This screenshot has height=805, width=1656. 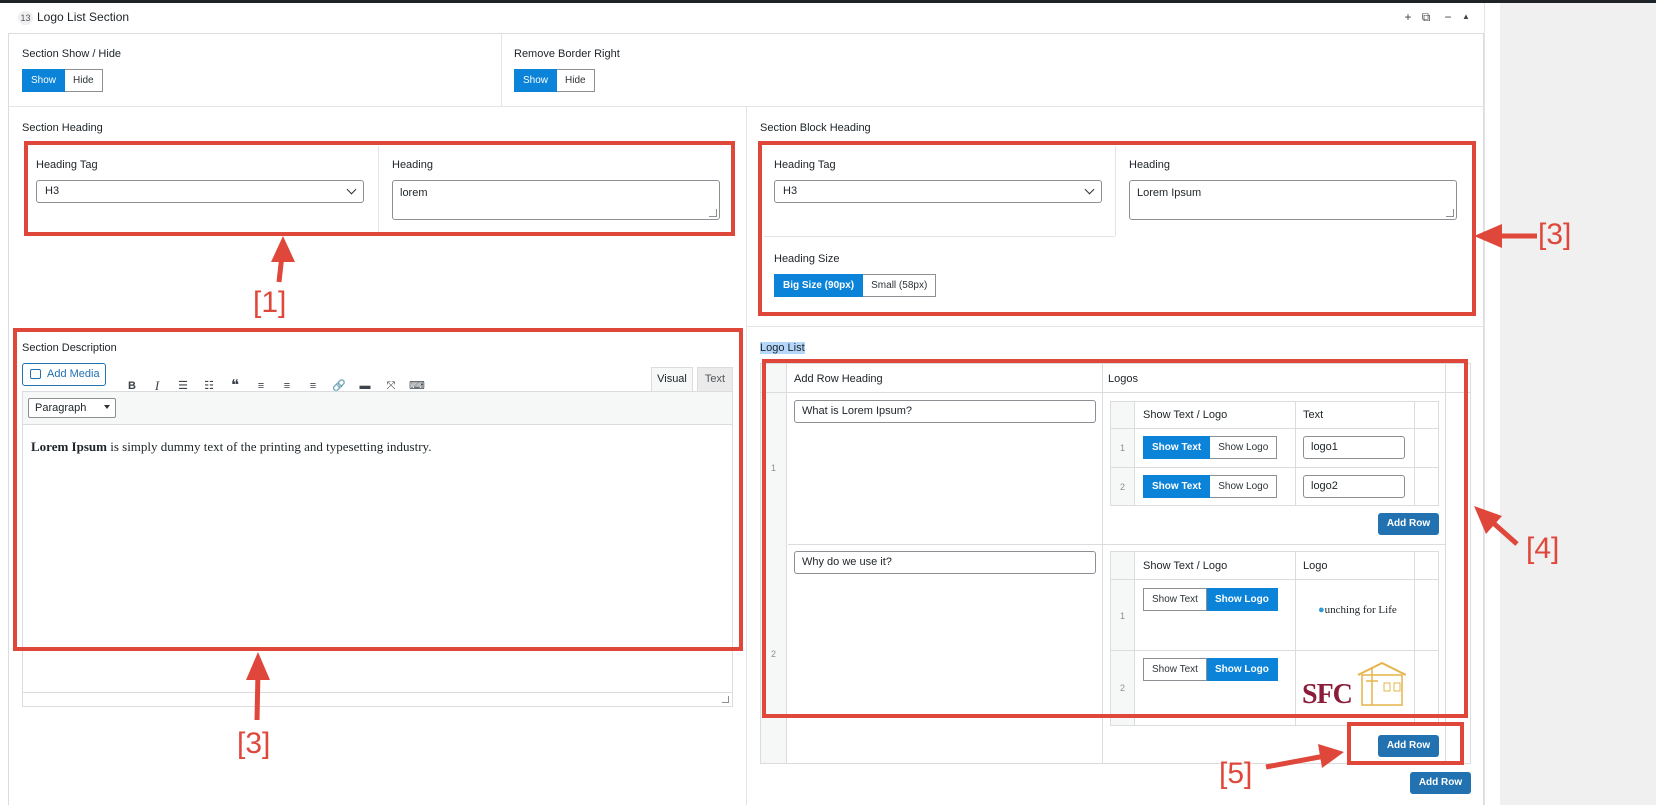 I want to click on annotation-label-3: [3], so click(x=1555, y=234).